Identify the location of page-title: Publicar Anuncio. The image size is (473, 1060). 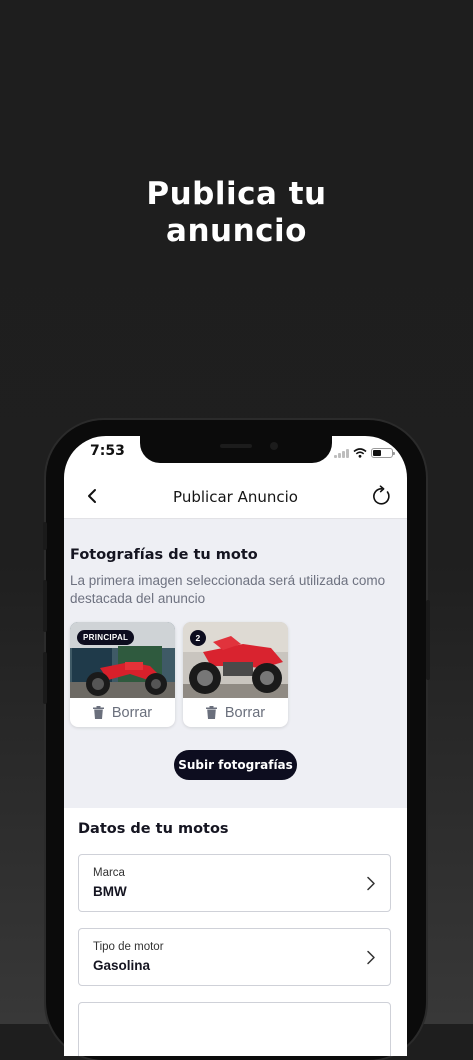
(235, 497).